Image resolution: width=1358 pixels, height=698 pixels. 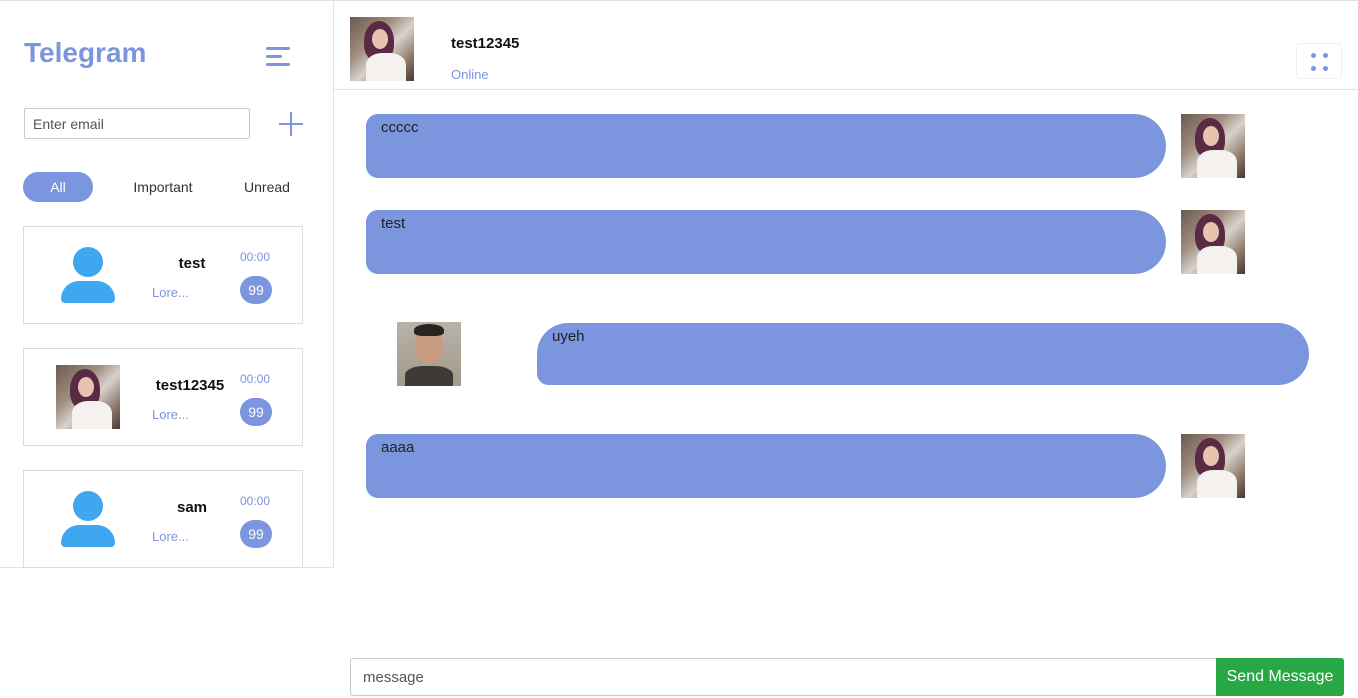 What do you see at coordinates (190, 385) in the screenshot?
I see `contact-name: test12345` at bounding box center [190, 385].